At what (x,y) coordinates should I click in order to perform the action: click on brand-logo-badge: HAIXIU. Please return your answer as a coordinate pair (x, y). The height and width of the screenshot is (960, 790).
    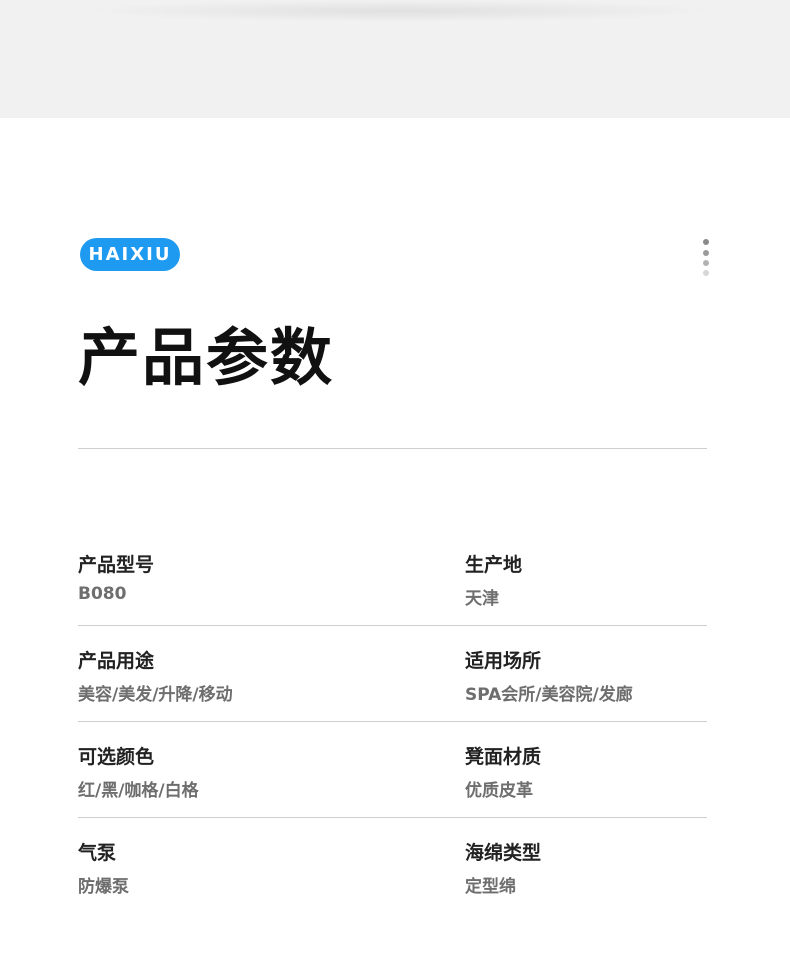
    Looking at the image, I should click on (130, 254).